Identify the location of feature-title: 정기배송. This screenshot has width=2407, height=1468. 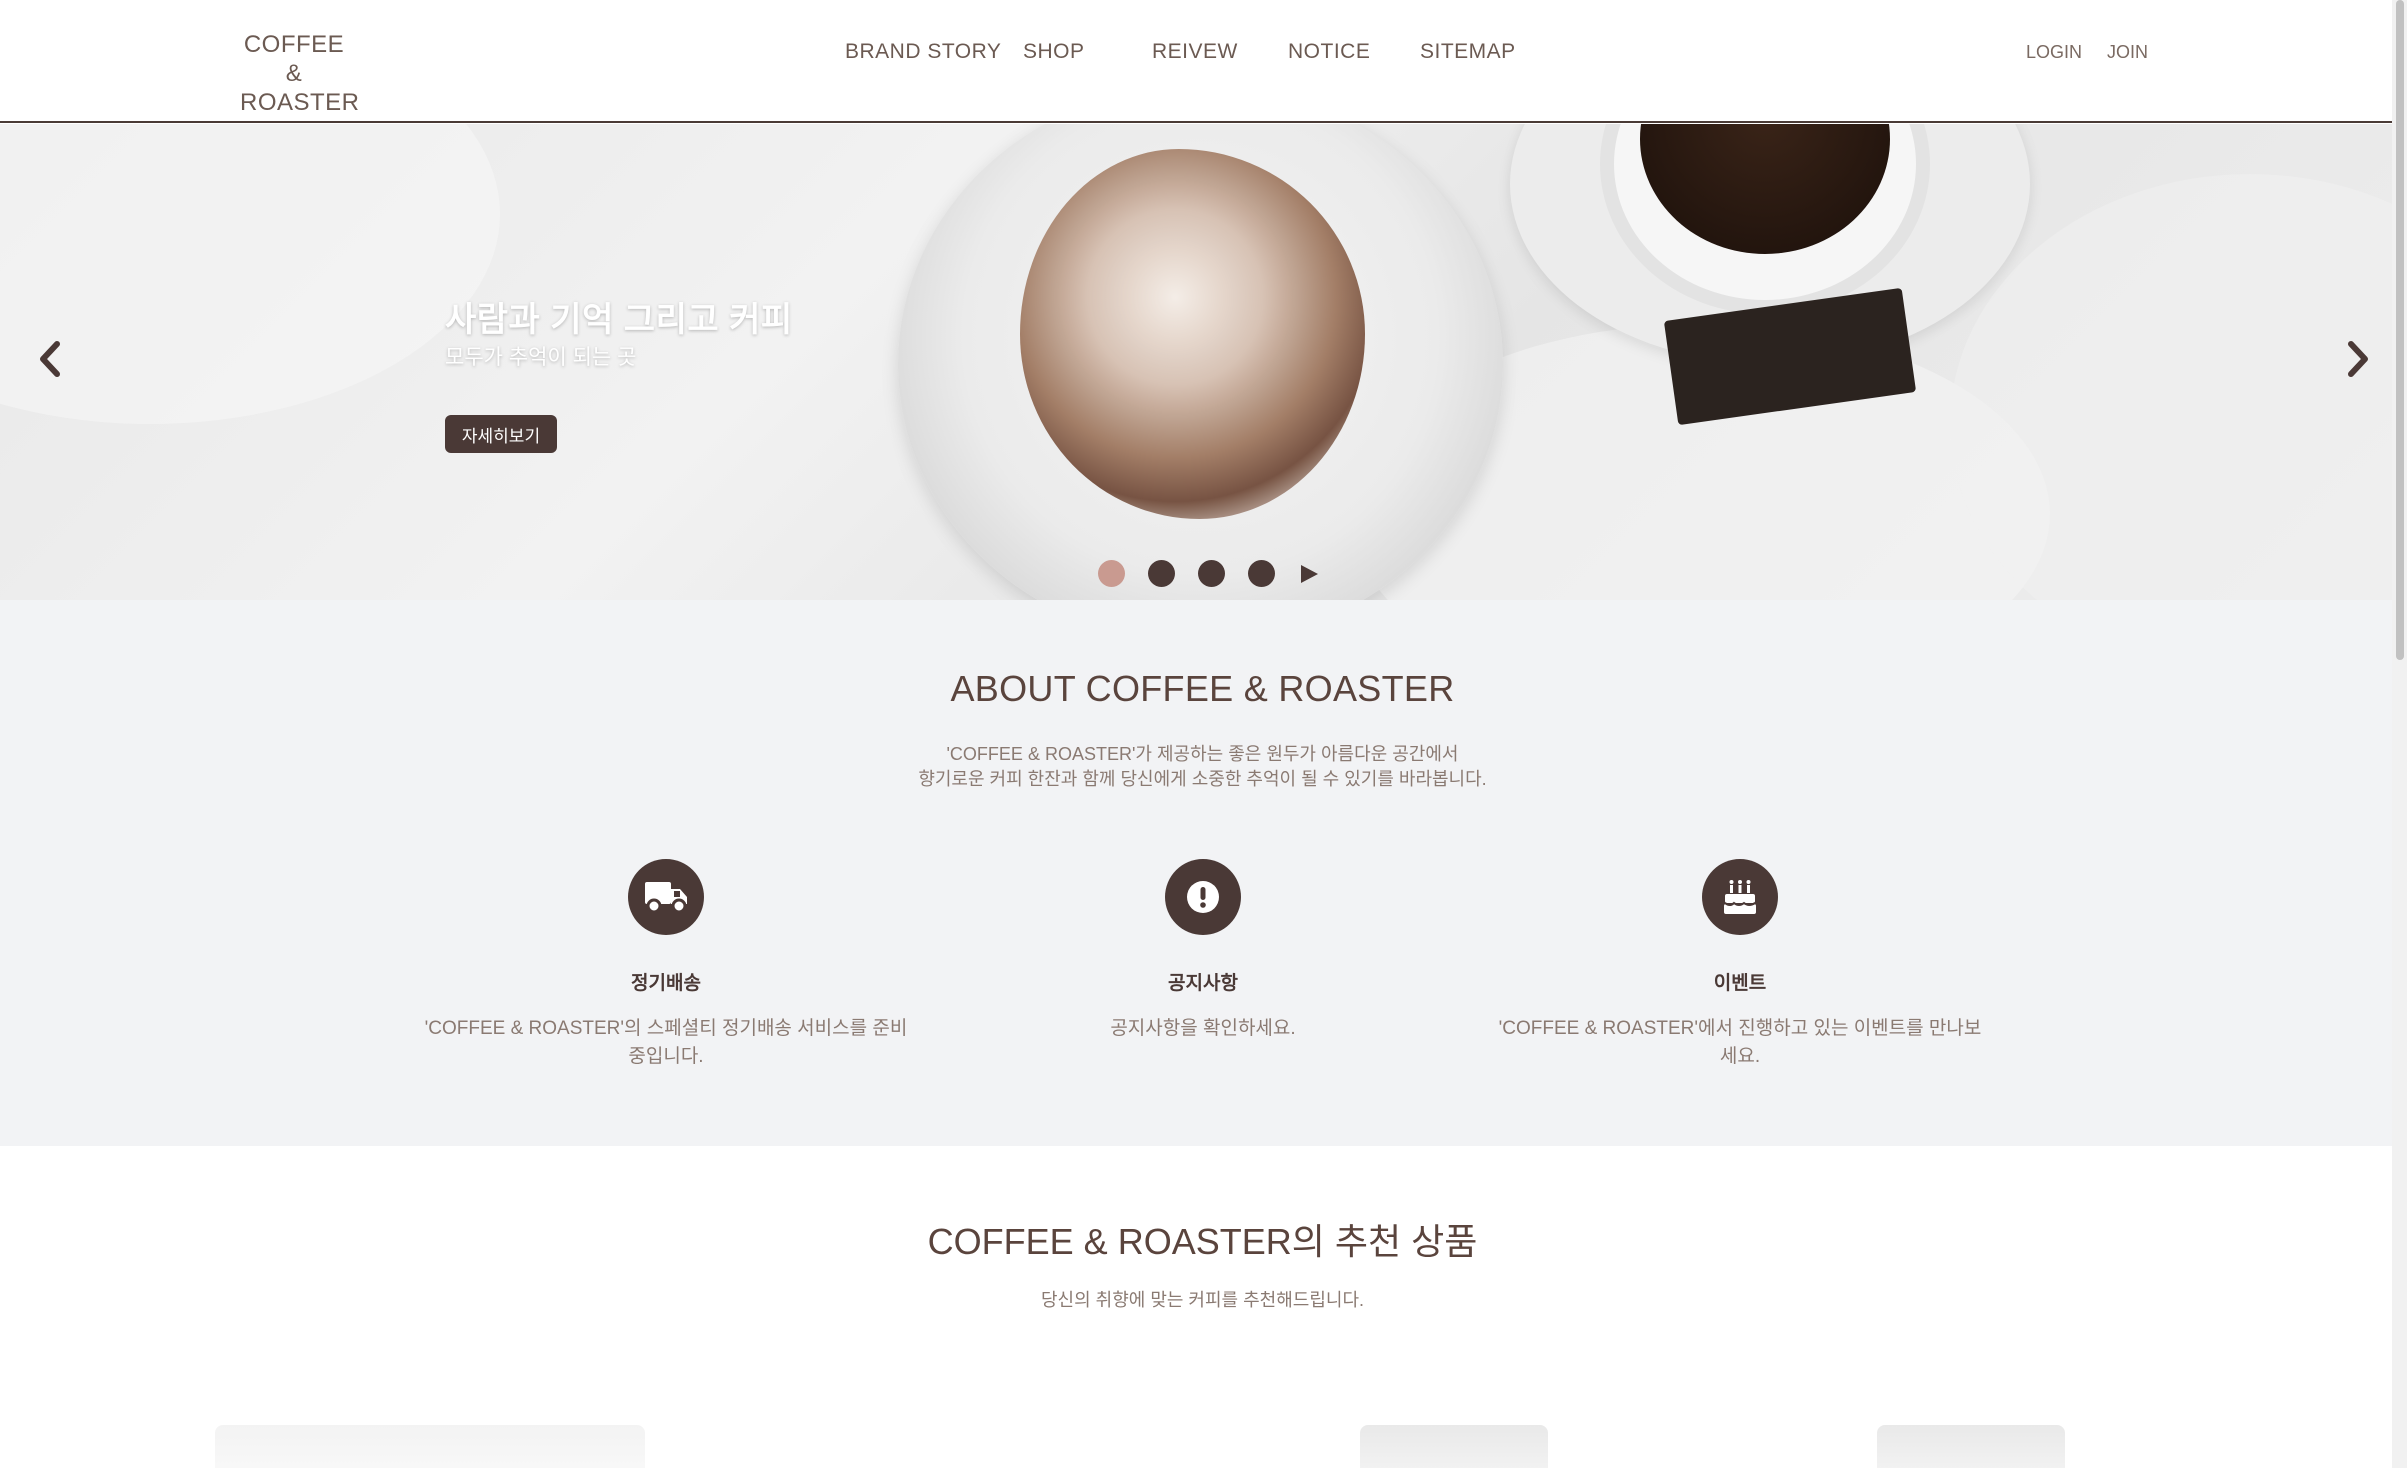
(666, 983).